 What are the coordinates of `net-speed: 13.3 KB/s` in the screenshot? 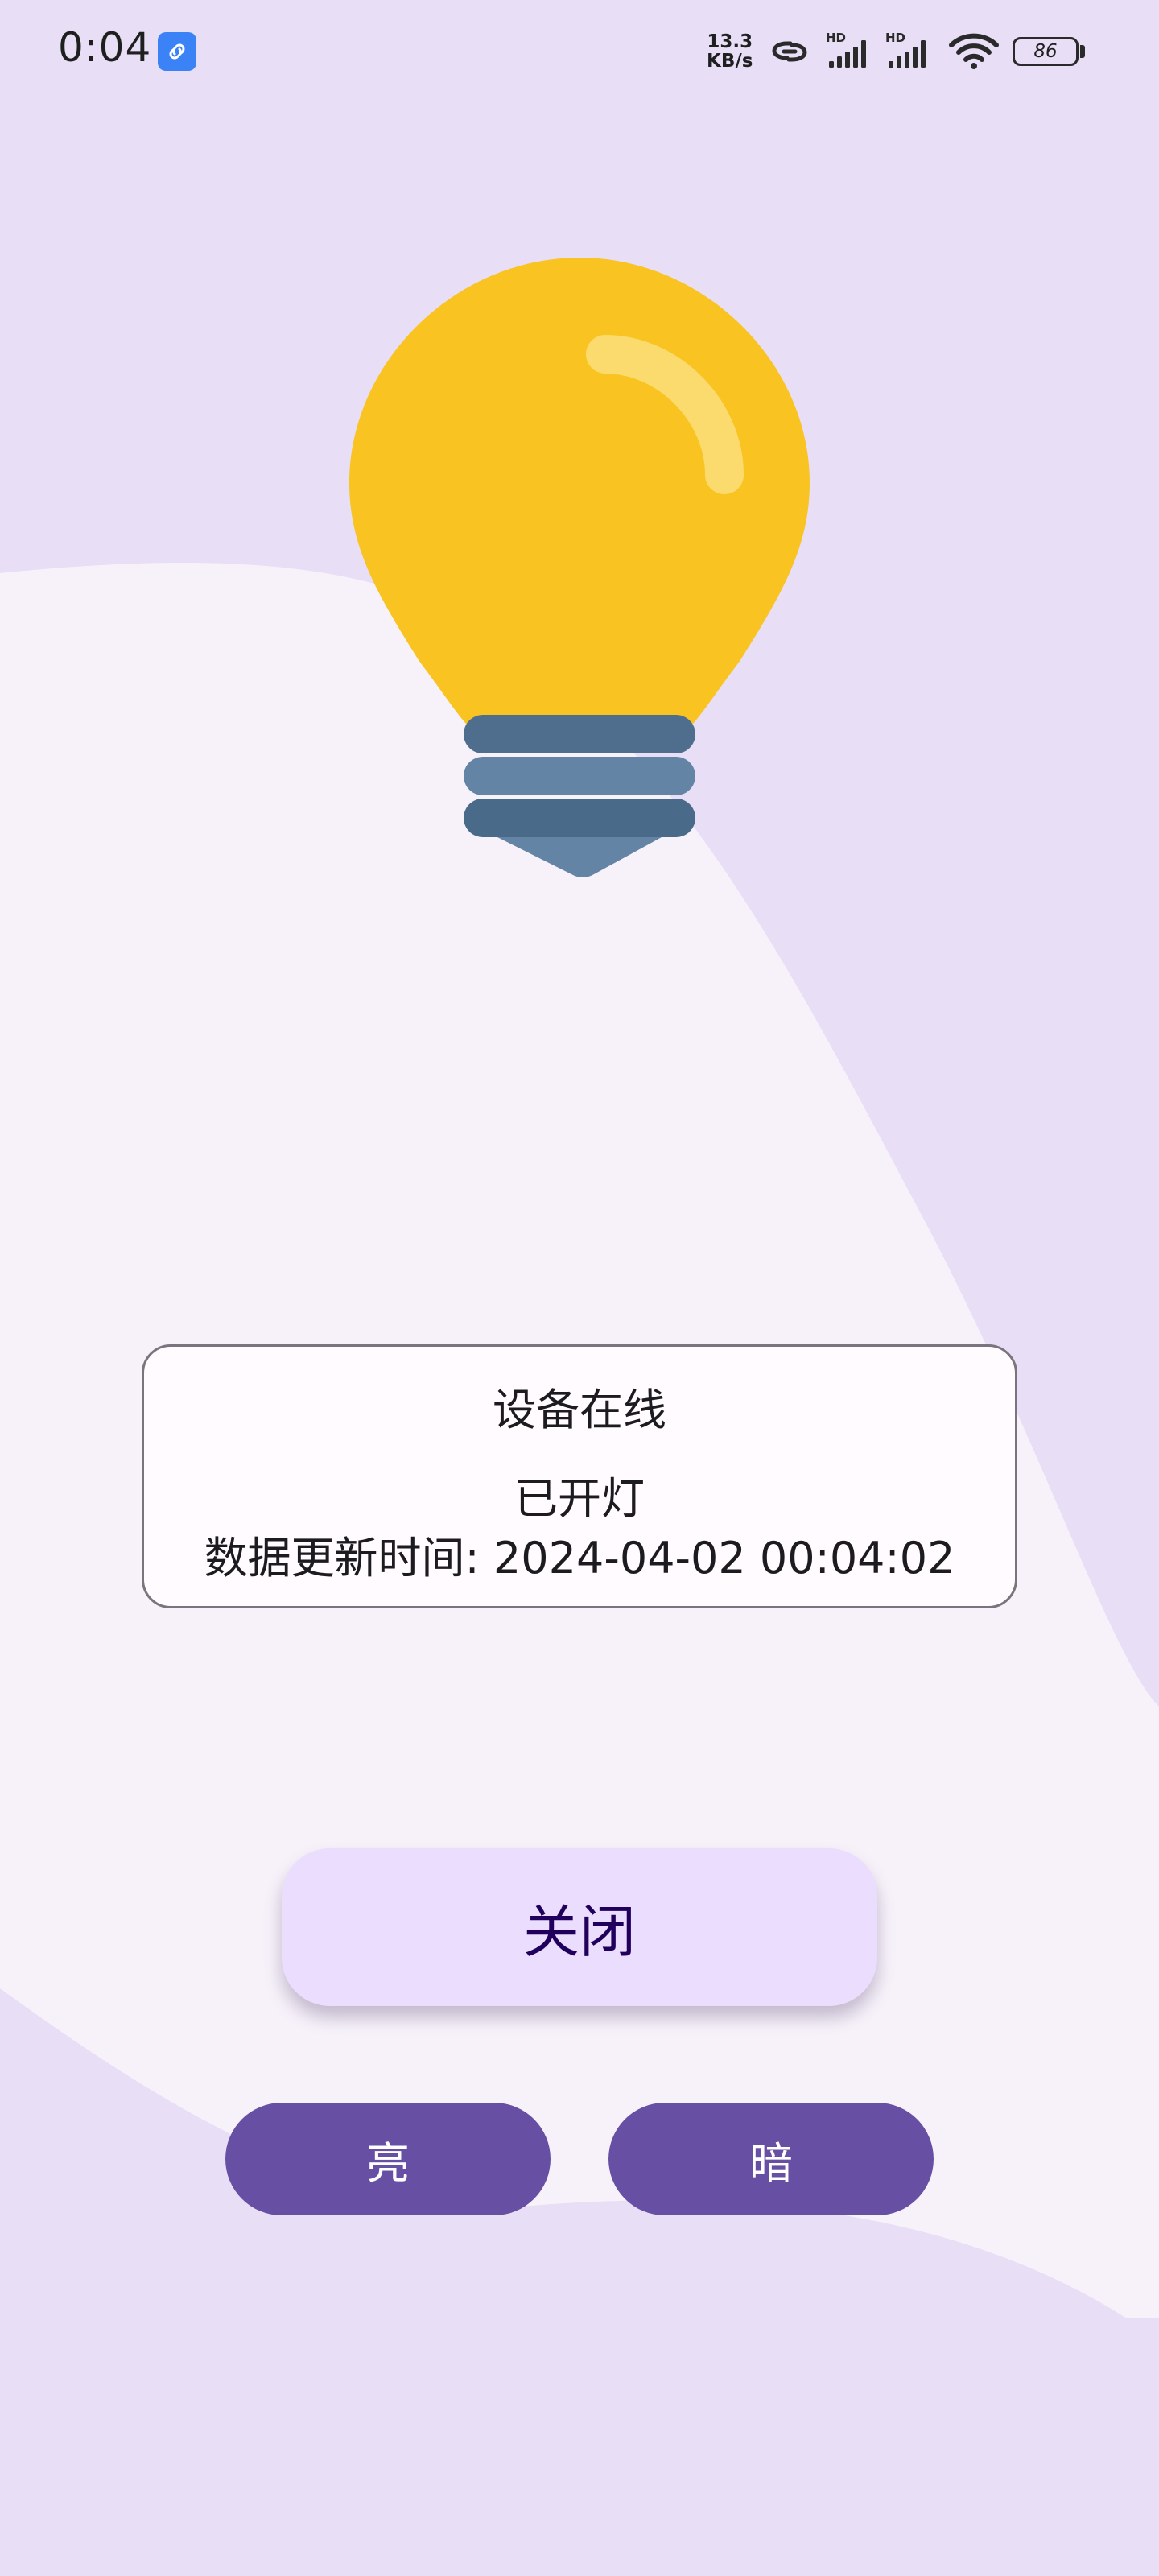 It's located at (730, 51).